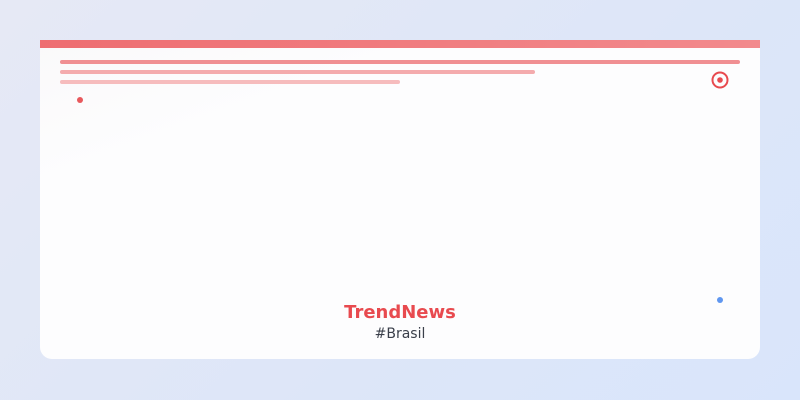 The image size is (800, 400). Describe the element at coordinates (400, 312) in the screenshot. I see `brand-name: TrendNews` at that location.